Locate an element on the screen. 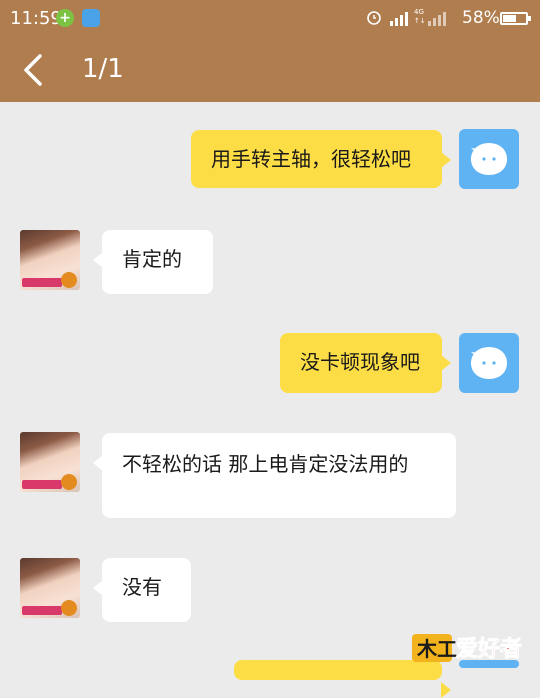 The image size is (540, 698). app-notification-icon: + is located at coordinates (65, 18).